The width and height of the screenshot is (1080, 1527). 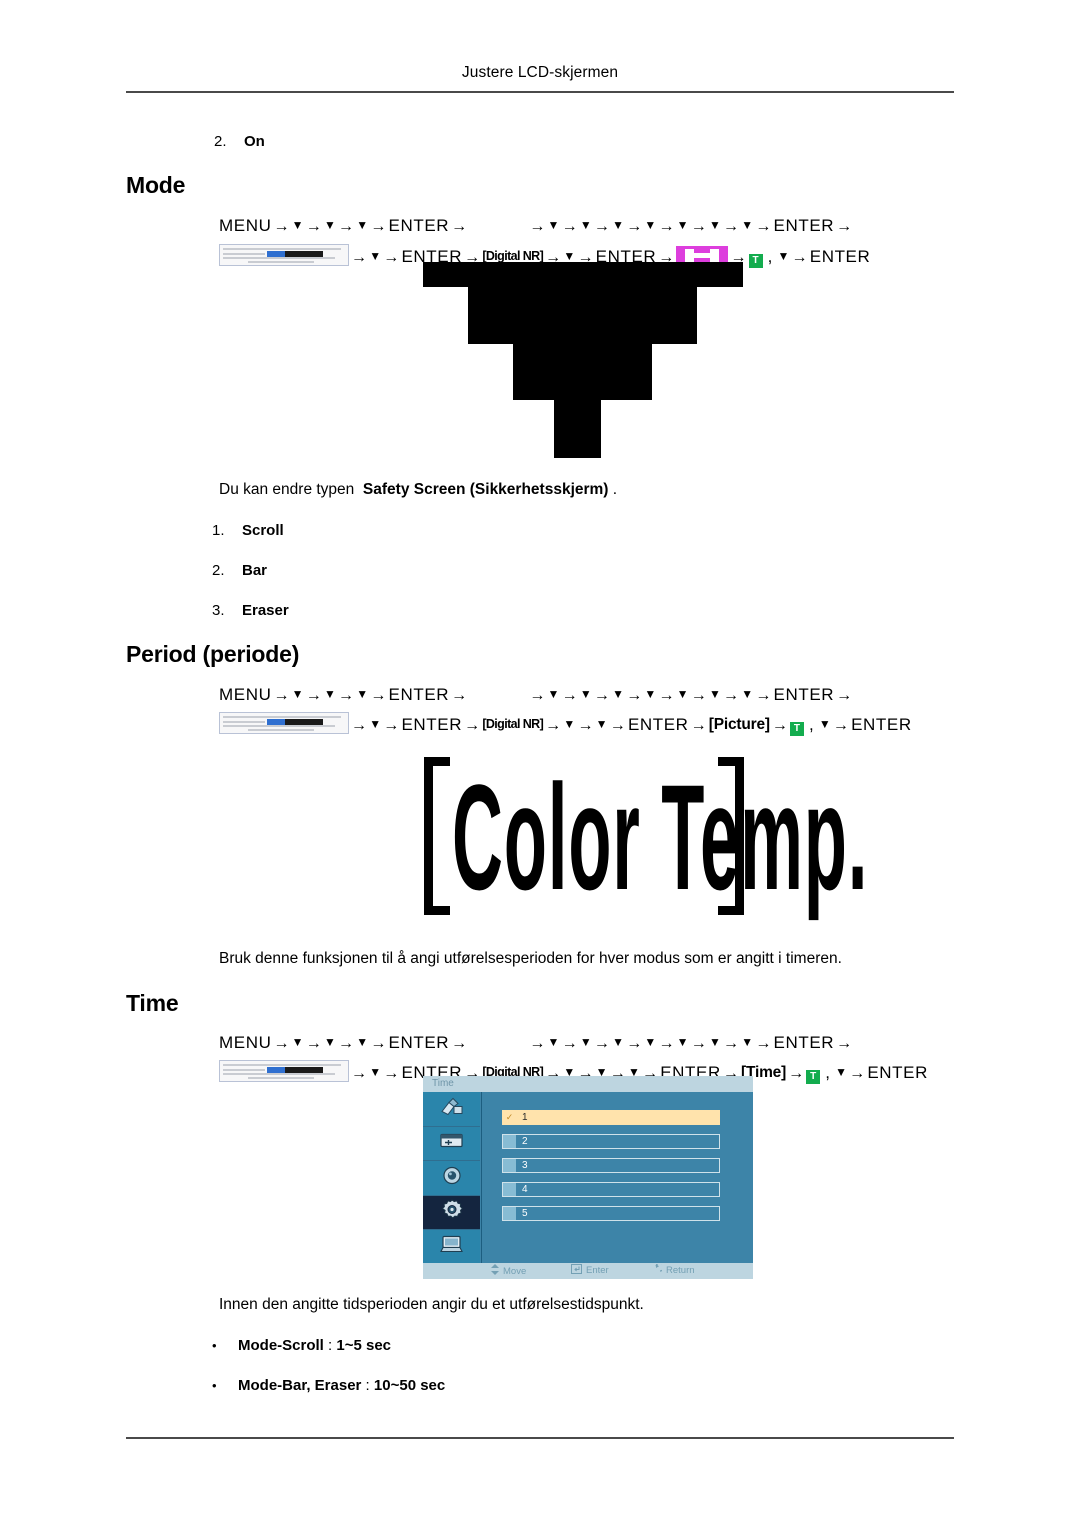 What do you see at coordinates (451, 1143) in the screenshot?
I see `osd-rail-item-screen` at bounding box center [451, 1143].